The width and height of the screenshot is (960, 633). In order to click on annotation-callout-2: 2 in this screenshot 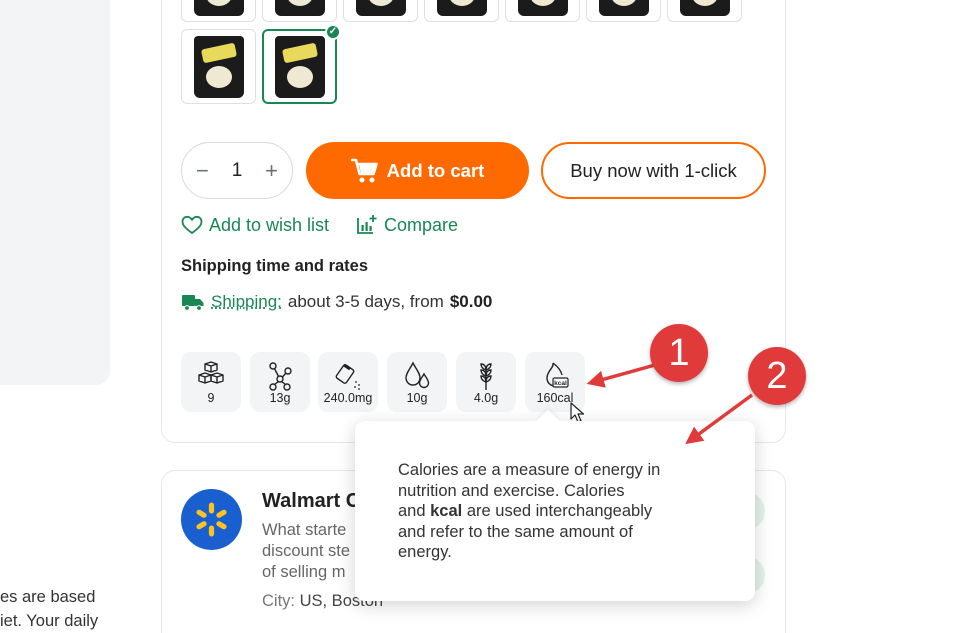, I will do `click(777, 376)`.